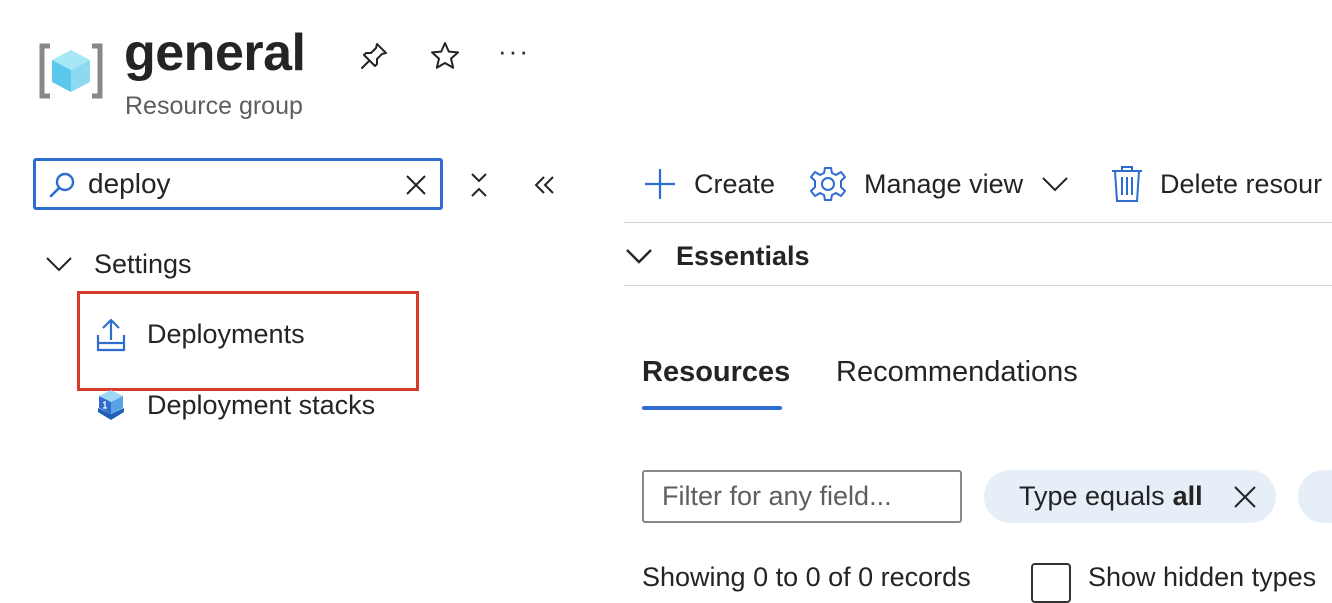 Image resolution: width=1332 pixels, height=603 pixels. Describe the element at coordinates (660, 184) in the screenshot. I see `plus-icon` at that location.